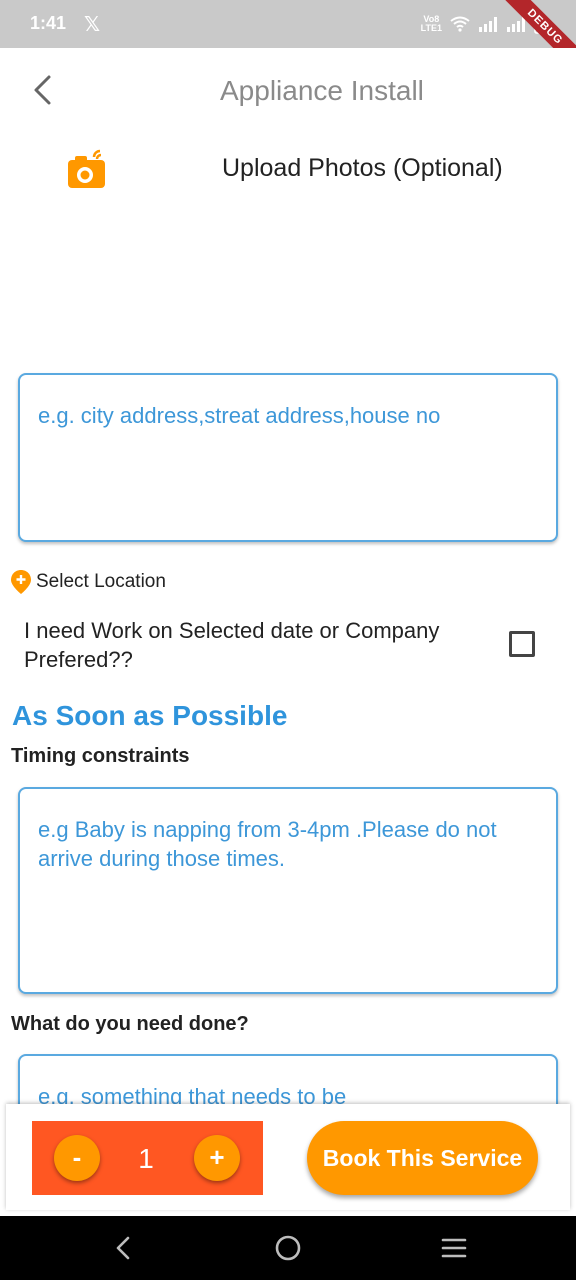 The height and width of the screenshot is (1280, 576). I want to click on app-bar: Appliance Install, so click(288, 92).